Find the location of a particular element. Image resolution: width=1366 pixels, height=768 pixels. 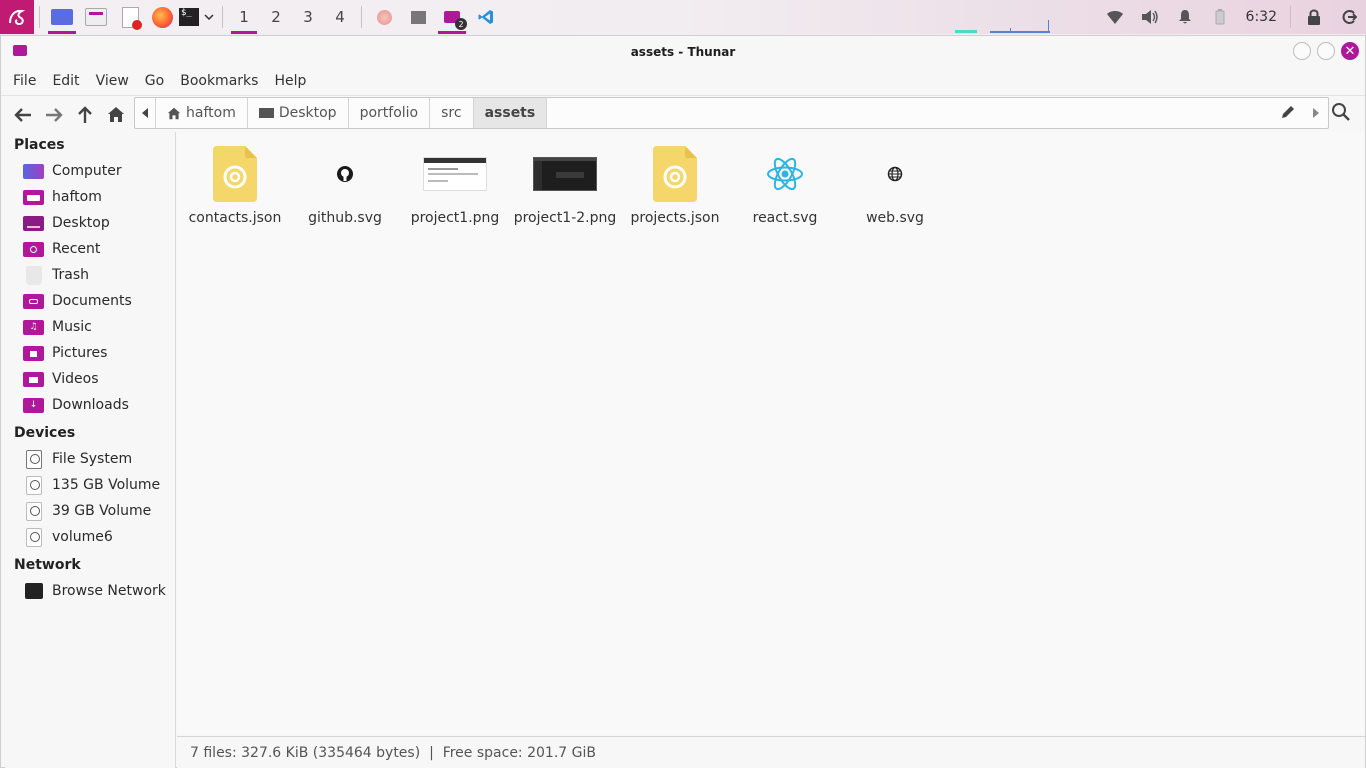

home-icon is located at coordinates (115, 114).